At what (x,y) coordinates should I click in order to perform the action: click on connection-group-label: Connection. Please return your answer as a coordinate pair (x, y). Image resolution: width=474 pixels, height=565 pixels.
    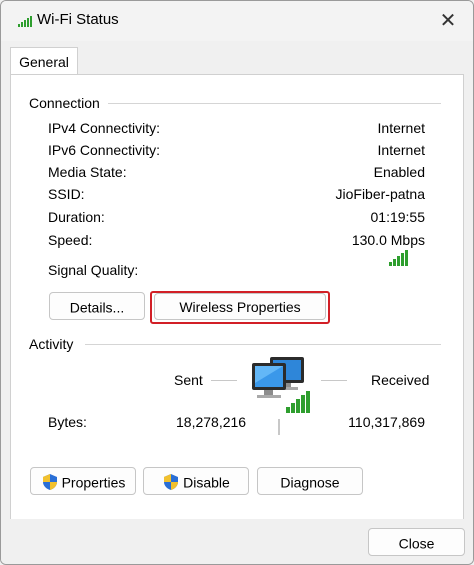
    Looking at the image, I should click on (64, 103).